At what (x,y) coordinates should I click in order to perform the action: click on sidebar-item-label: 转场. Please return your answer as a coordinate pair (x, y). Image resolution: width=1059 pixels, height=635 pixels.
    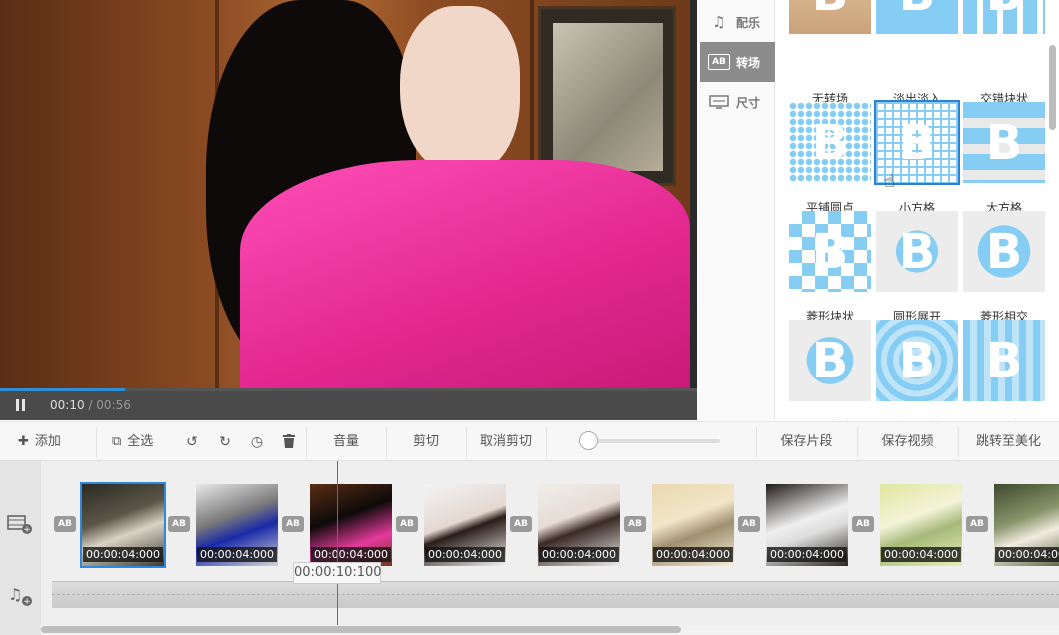
    Looking at the image, I should click on (748, 62).